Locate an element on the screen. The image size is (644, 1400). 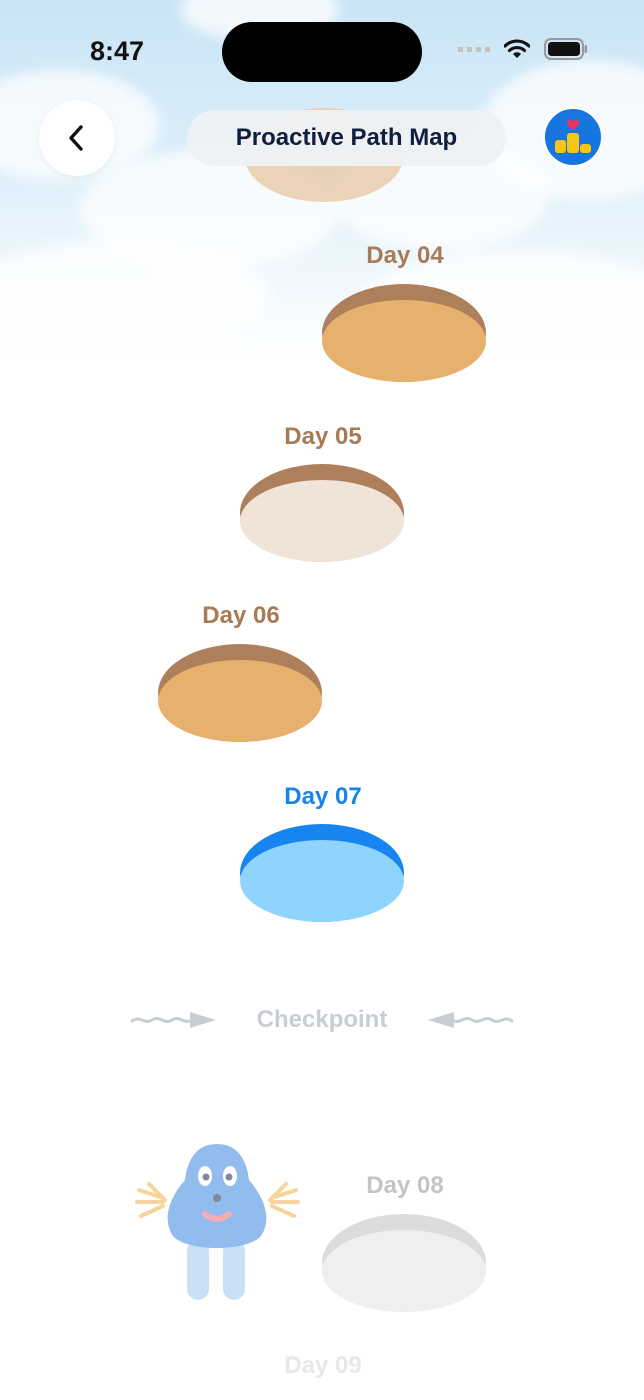
current-day-stone is located at coordinates (322, 873).